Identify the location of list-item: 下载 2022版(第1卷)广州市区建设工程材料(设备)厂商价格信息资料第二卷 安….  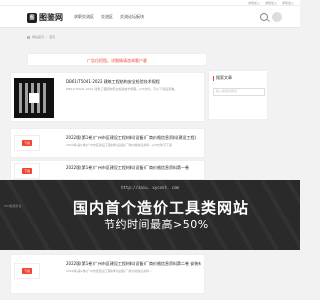
(107, 274).